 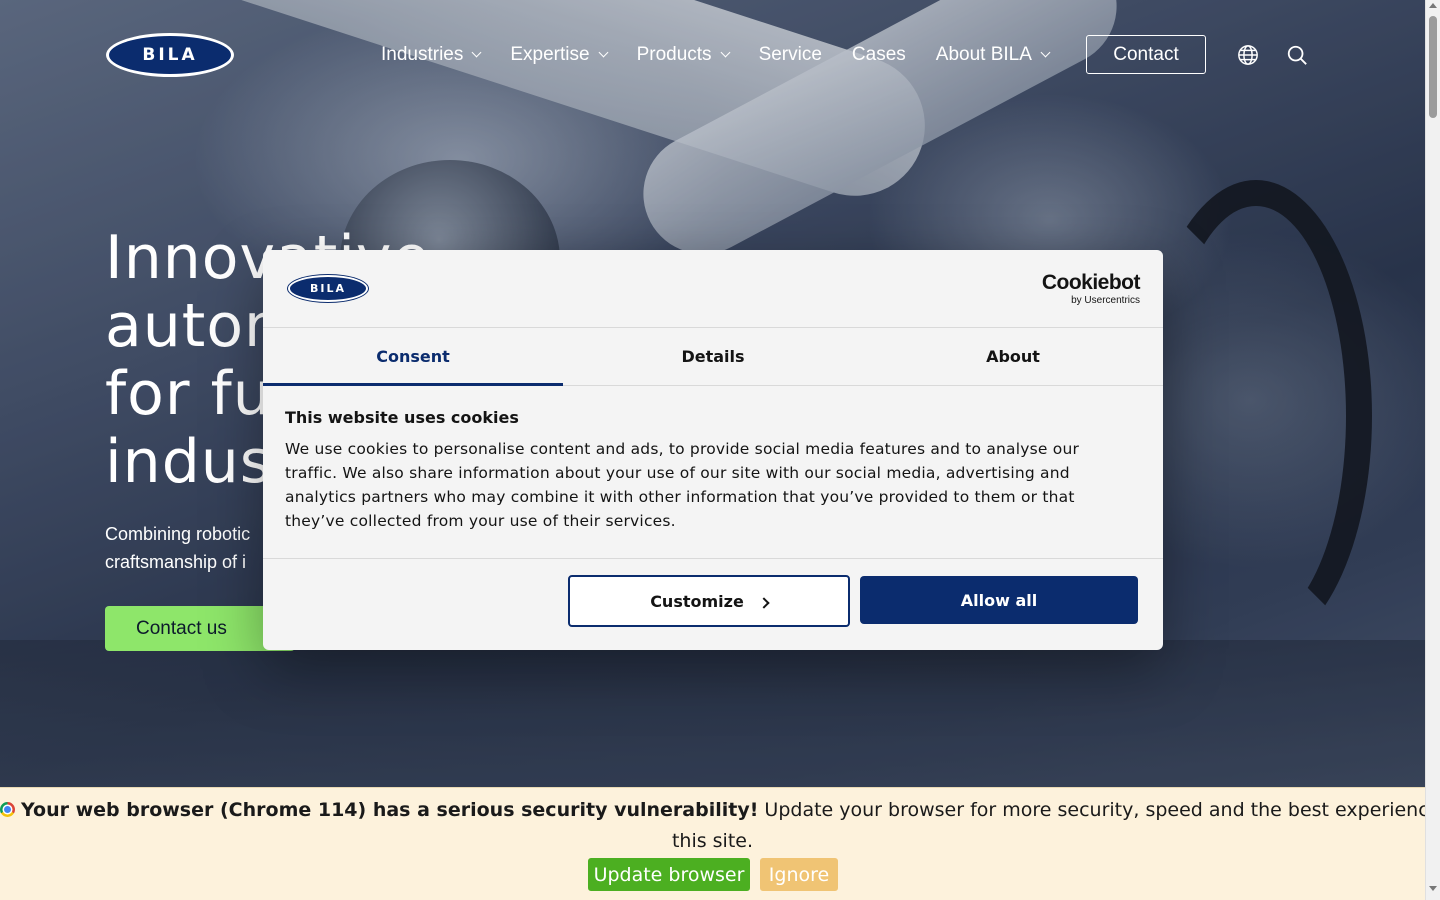 I want to click on nav-cases: Cases, so click(x=879, y=55).